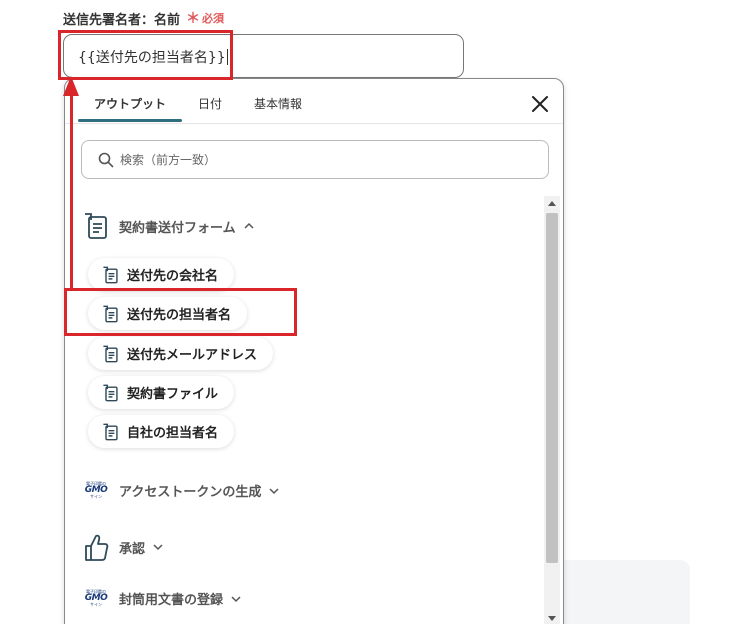 The width and height of the screenshot is (729, 624). I want to click on chip-label: 送付先の会社名, so click(173, 276).